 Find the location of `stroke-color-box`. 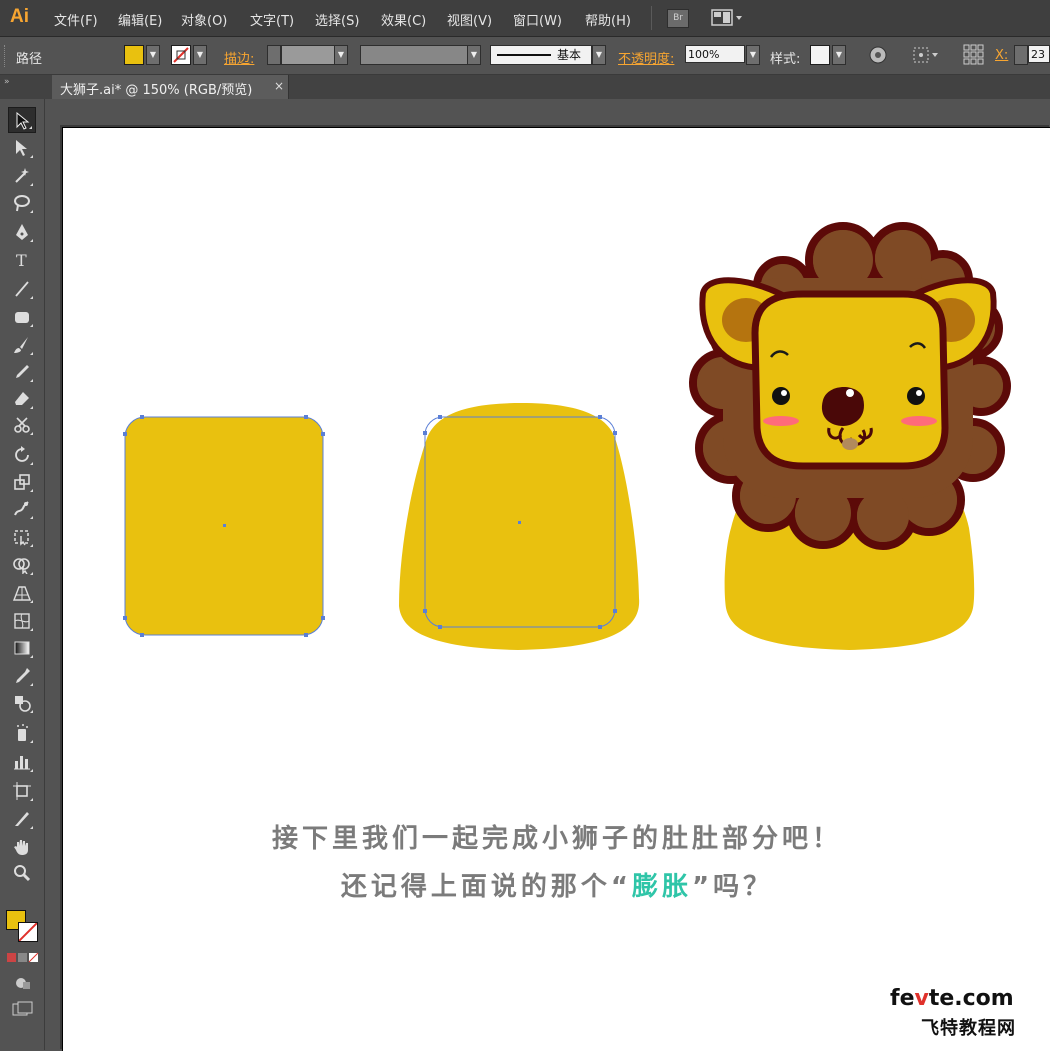

stroke-color-box is located at coordinates (28, 932).